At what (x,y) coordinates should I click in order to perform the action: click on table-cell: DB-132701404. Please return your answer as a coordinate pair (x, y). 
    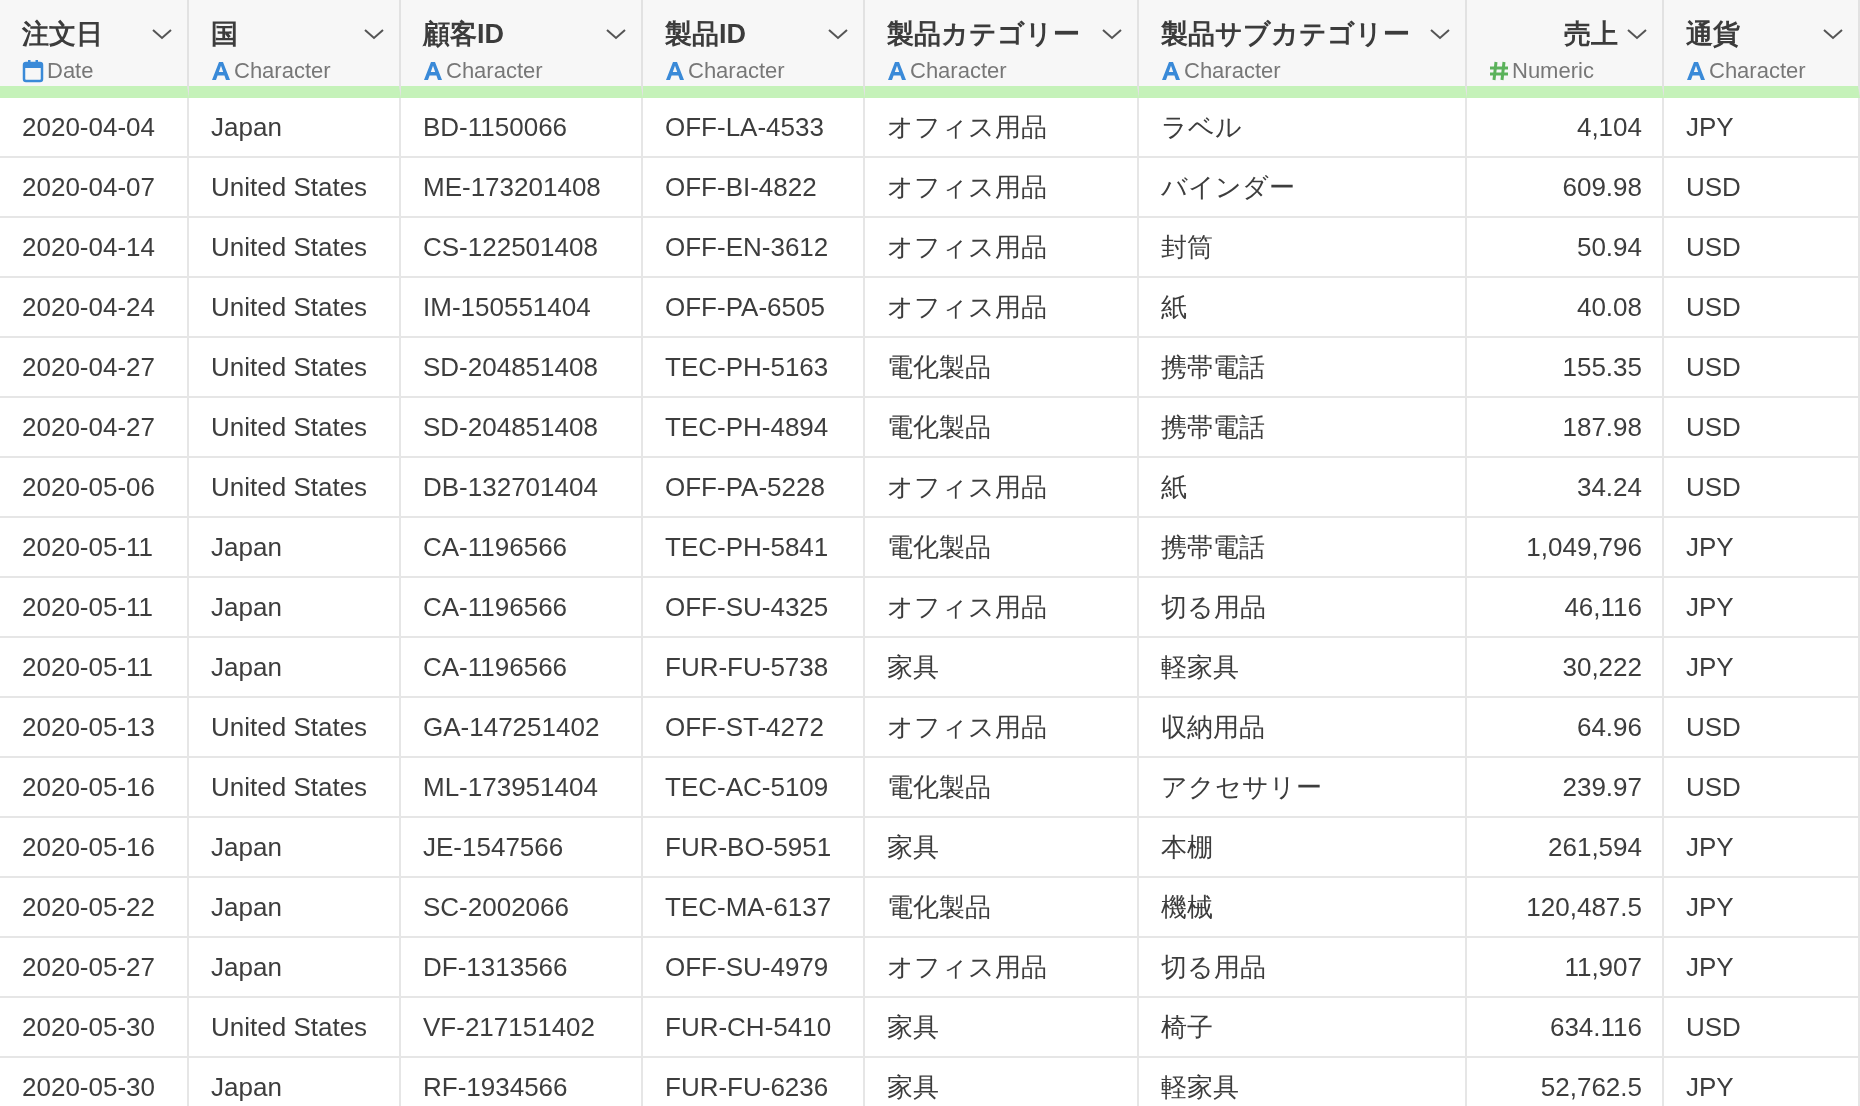
    Looking at the image, I should click on (522, 488).